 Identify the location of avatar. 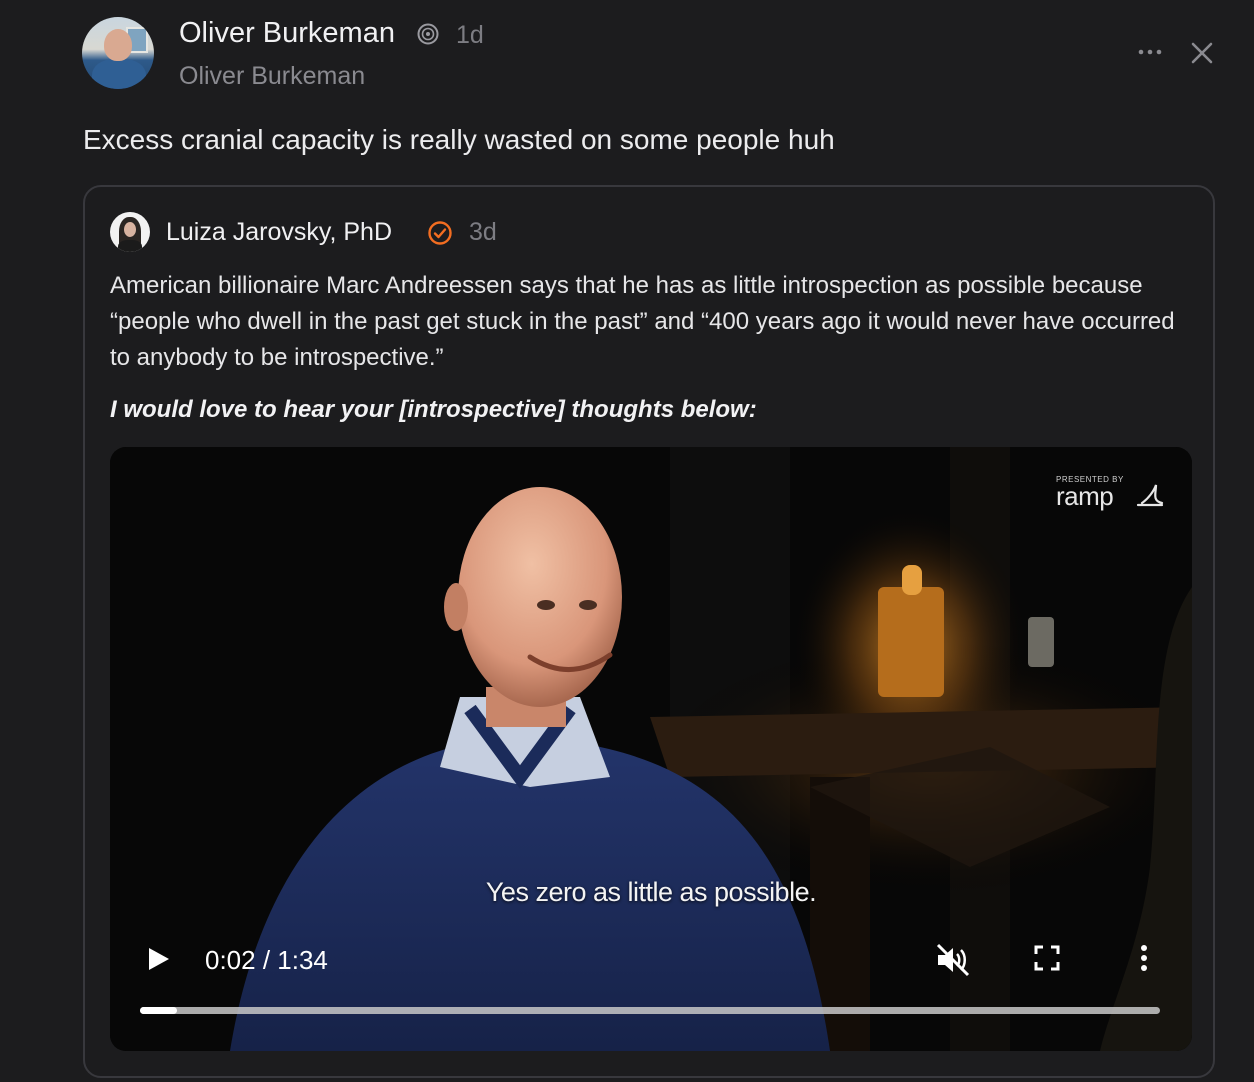
(118, 53).